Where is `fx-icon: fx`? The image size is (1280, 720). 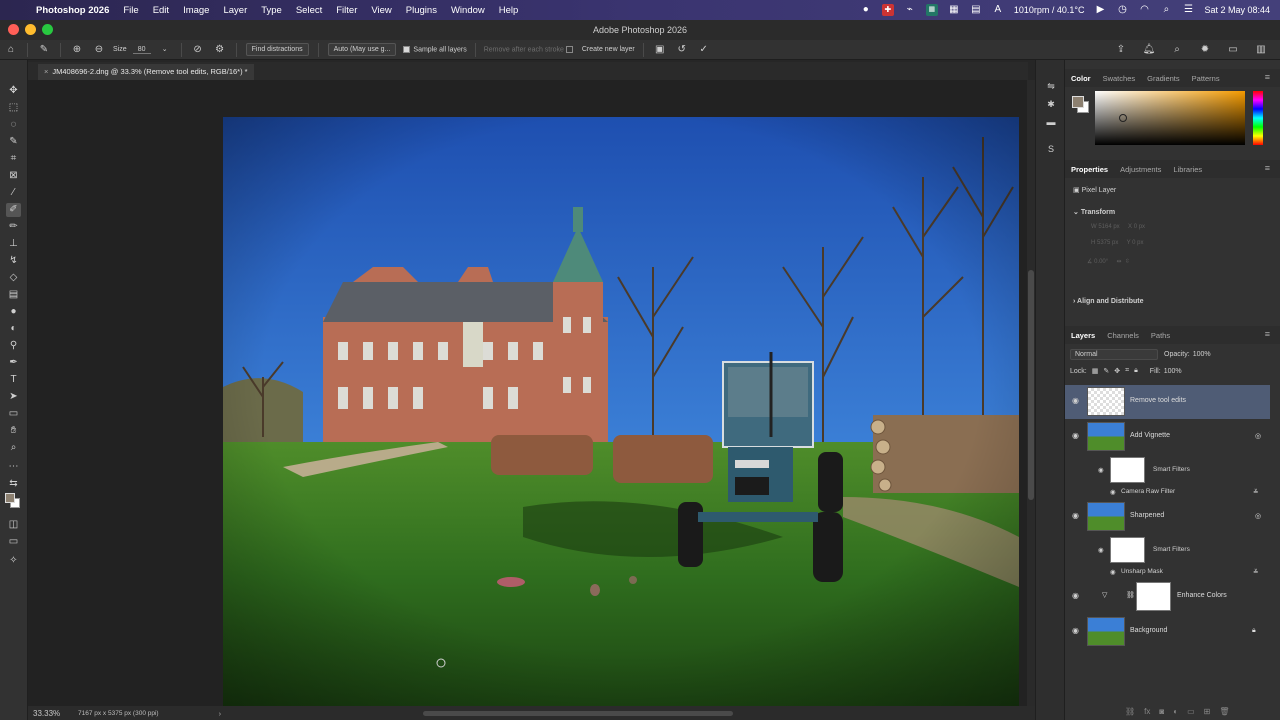
fx-icon: fx is located at coordinates (1147, 711).